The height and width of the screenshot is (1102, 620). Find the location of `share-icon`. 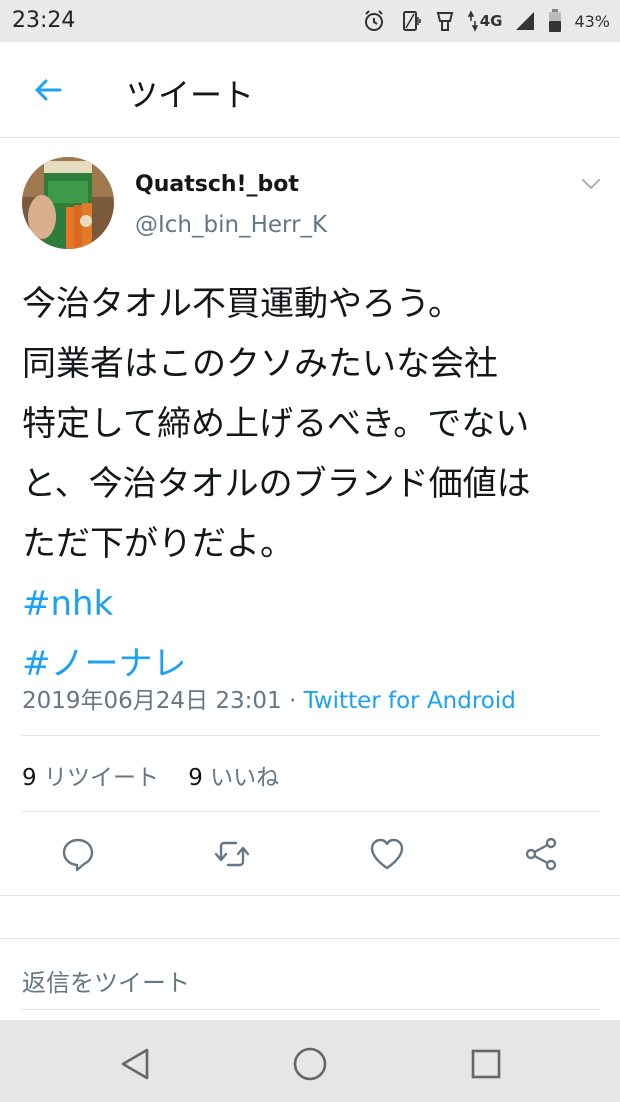

share-icon is located at coordinates (541, 854).